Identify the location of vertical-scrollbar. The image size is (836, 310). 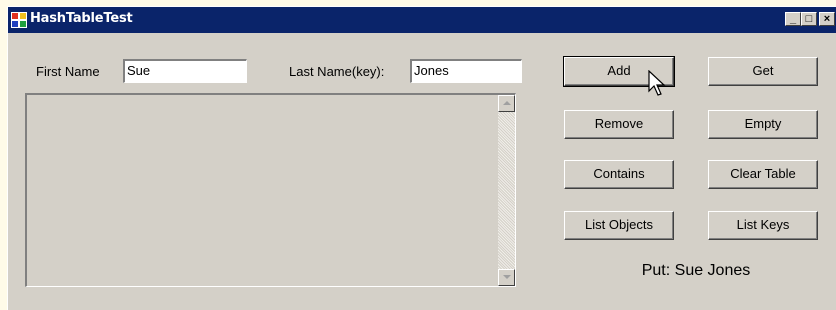
(506, 190).